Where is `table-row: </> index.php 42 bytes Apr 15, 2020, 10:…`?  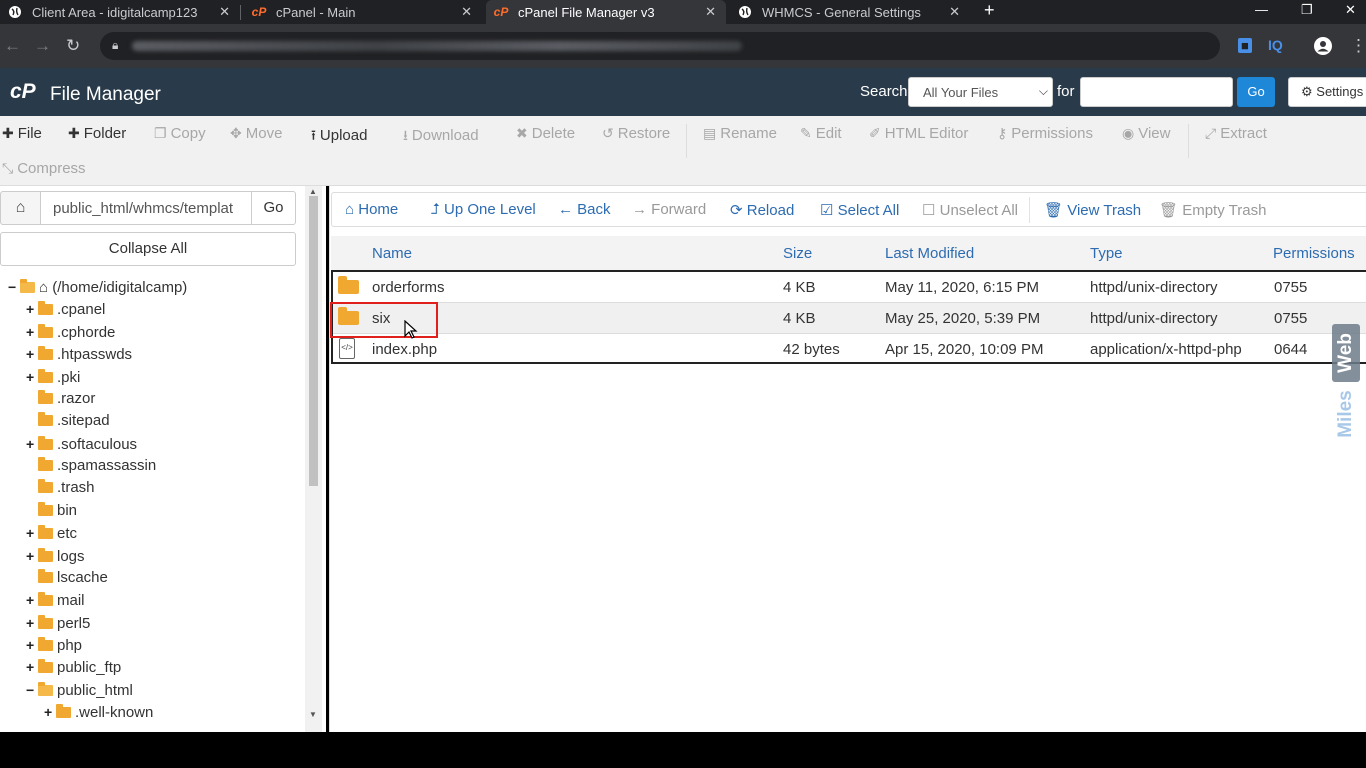
table-row: </> index.php 42 bytes Apr 15, 2020, 10:… is located at coordinates (849, 349).